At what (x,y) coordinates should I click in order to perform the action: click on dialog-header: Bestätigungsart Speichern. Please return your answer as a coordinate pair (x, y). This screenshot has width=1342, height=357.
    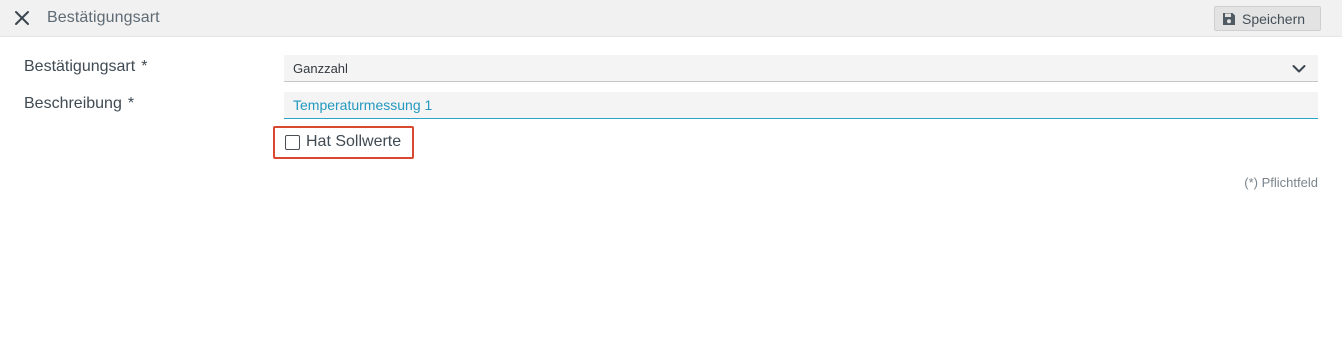
    Looking at the image, I should click on (671, 18).